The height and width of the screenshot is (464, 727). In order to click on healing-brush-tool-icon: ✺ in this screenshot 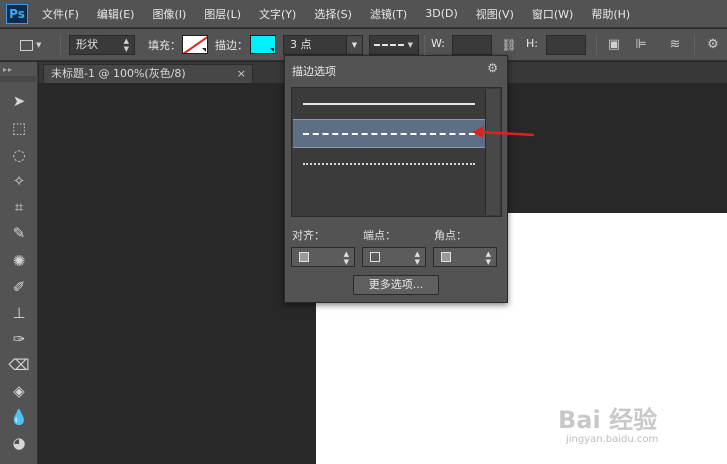, I will do `click(19, 261)`.